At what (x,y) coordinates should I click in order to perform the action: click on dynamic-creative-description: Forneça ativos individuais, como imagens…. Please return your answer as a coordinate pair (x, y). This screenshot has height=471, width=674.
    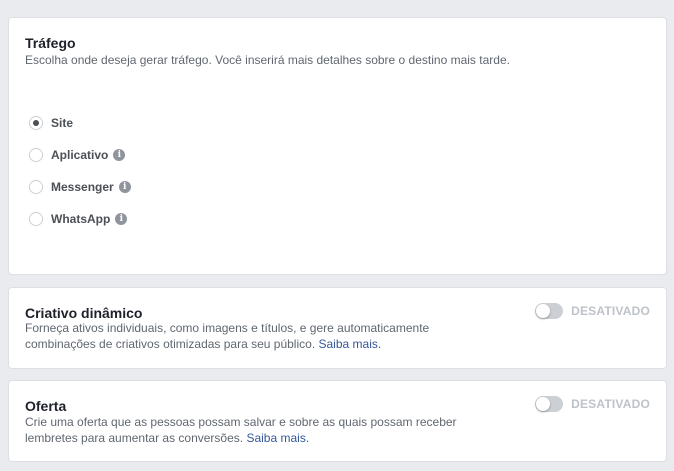
    Looking at the image, I should click on (250, 336).